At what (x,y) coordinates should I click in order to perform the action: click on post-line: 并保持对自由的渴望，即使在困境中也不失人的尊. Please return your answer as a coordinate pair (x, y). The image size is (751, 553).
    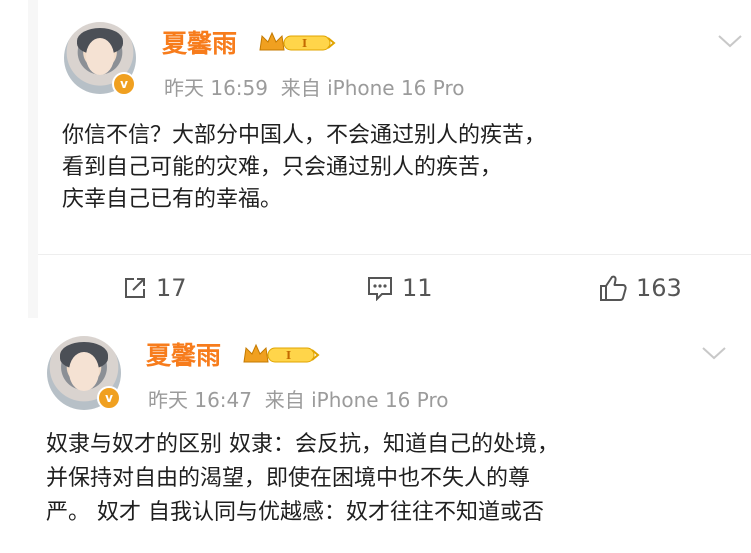
    Looking at the image, I should click on (288, 478).